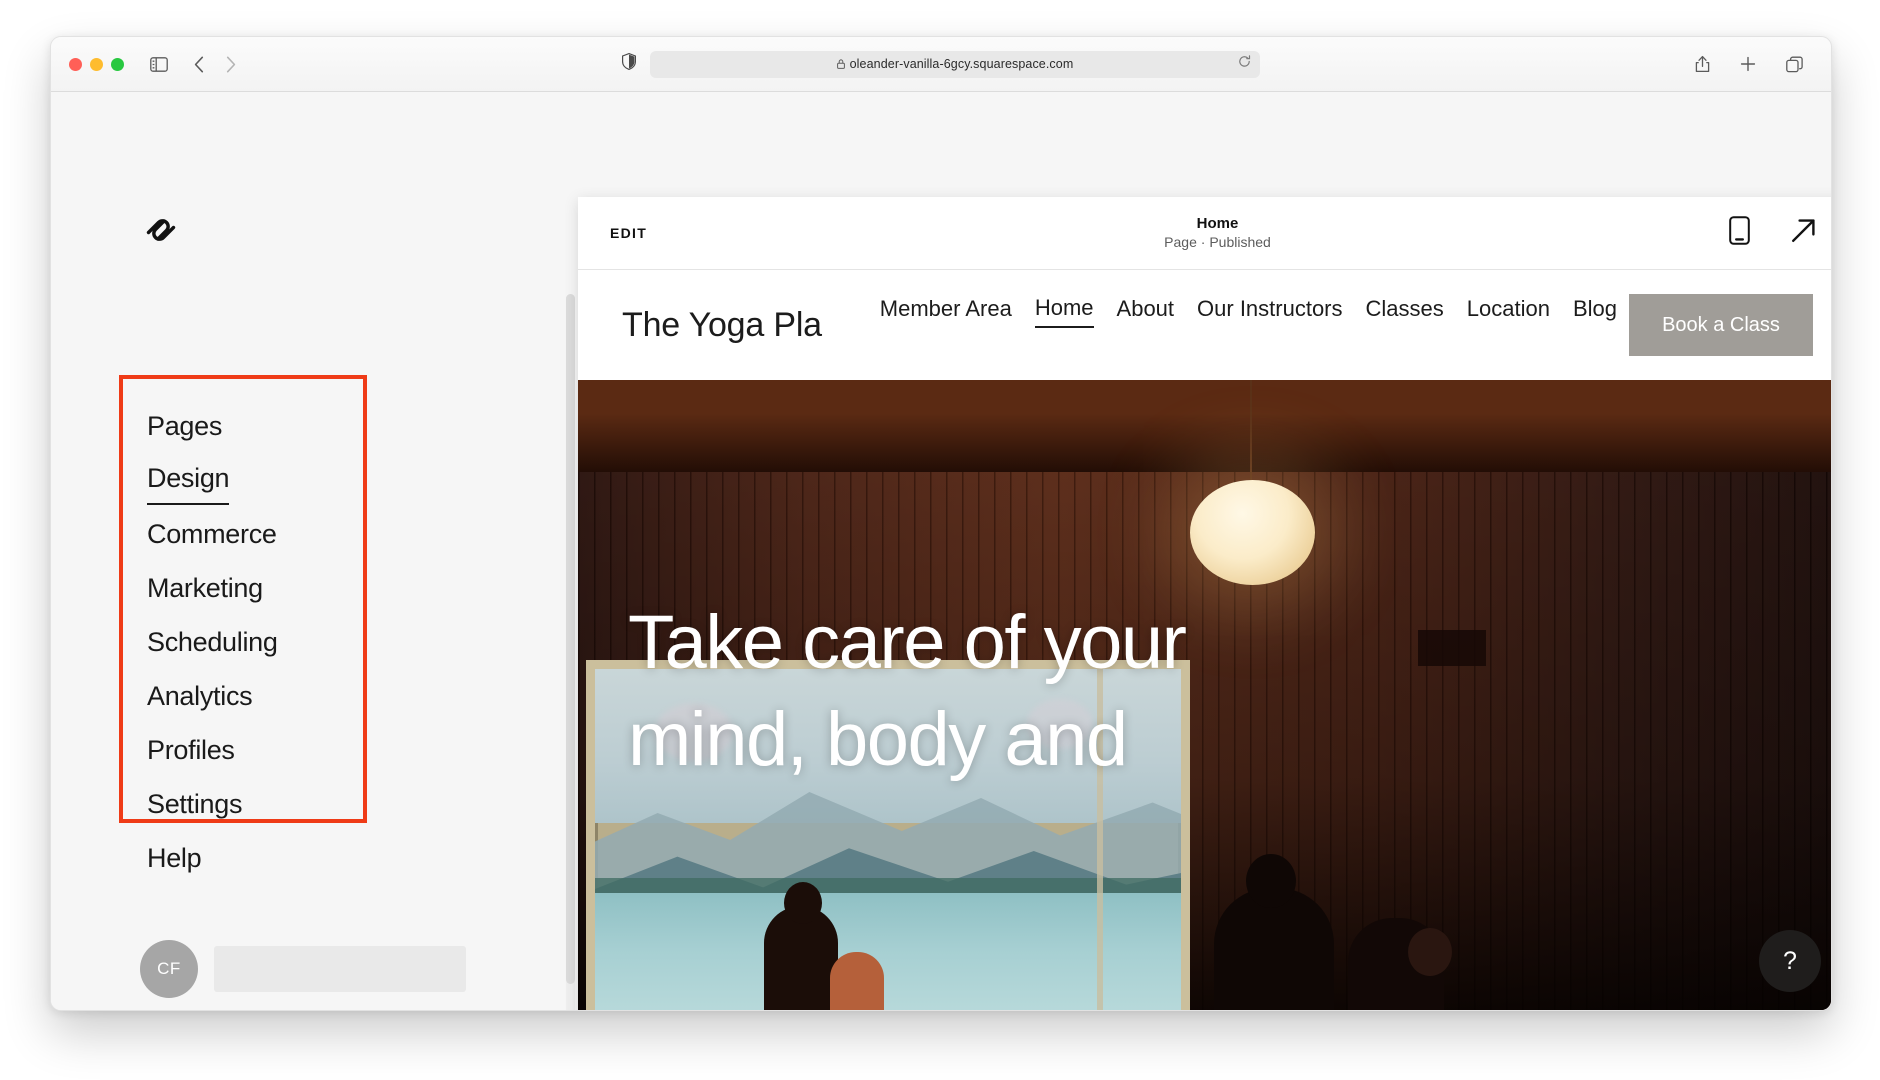 Image resolution: width=1880 pixels, height=1080 pixels. I want to click on sidebar-item-scheduling: Scheduling, so click(212, 642).